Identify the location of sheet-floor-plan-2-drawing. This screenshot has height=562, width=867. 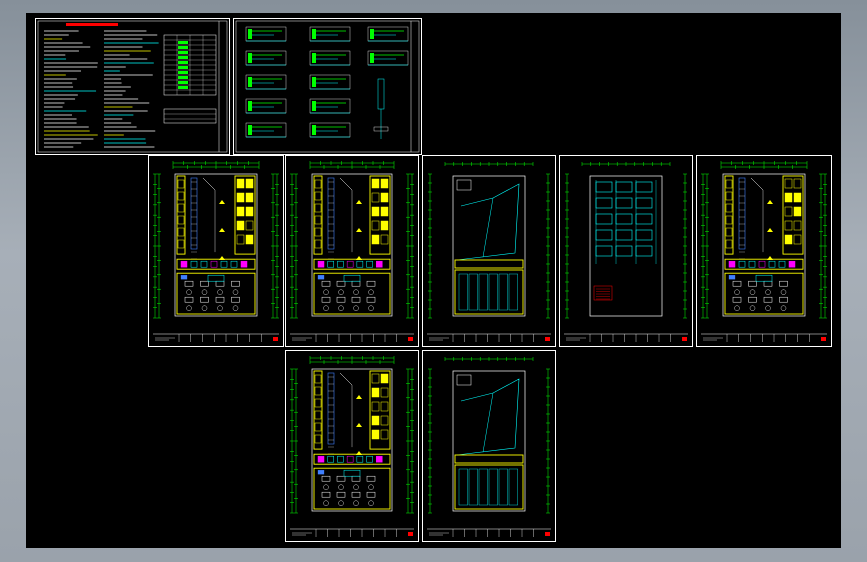
(352, 251).